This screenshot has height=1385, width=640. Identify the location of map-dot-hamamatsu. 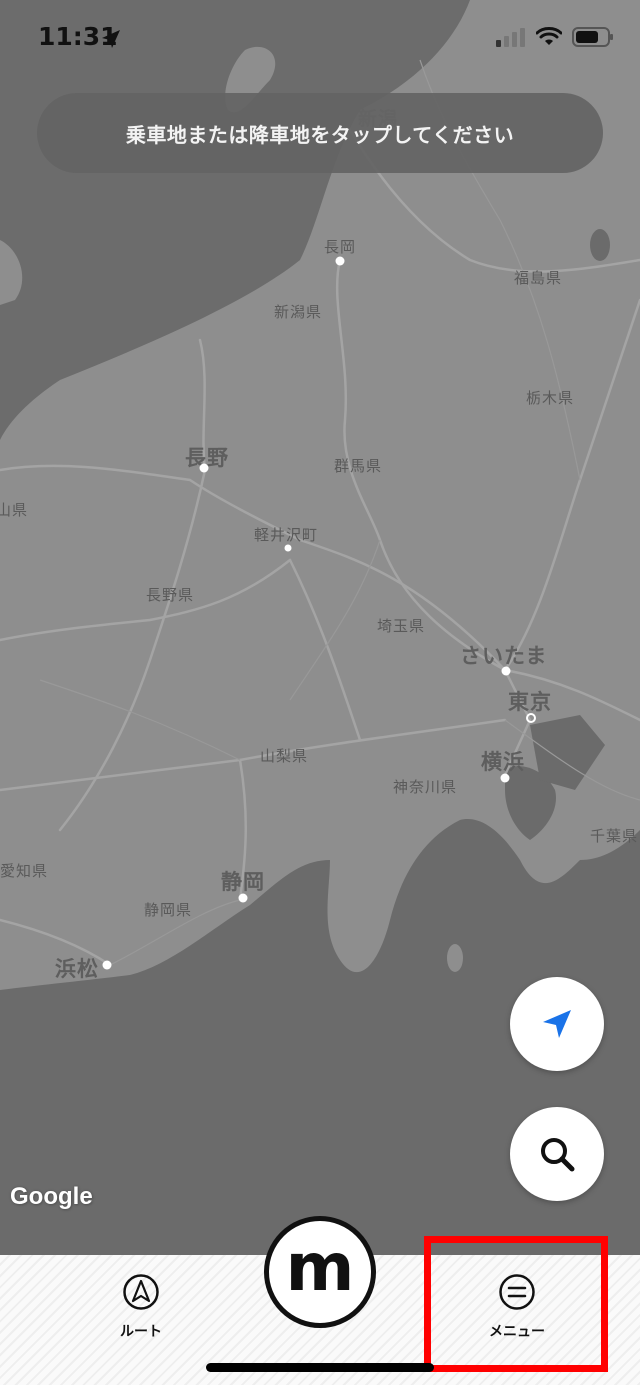
(107, 965).